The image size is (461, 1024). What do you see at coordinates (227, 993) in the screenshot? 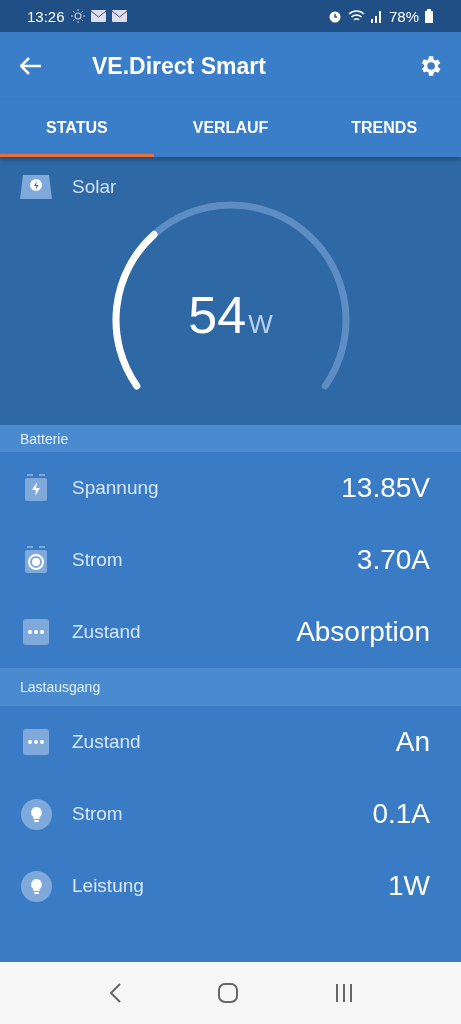
I see `home-icon` at bounding box center [227, 993].